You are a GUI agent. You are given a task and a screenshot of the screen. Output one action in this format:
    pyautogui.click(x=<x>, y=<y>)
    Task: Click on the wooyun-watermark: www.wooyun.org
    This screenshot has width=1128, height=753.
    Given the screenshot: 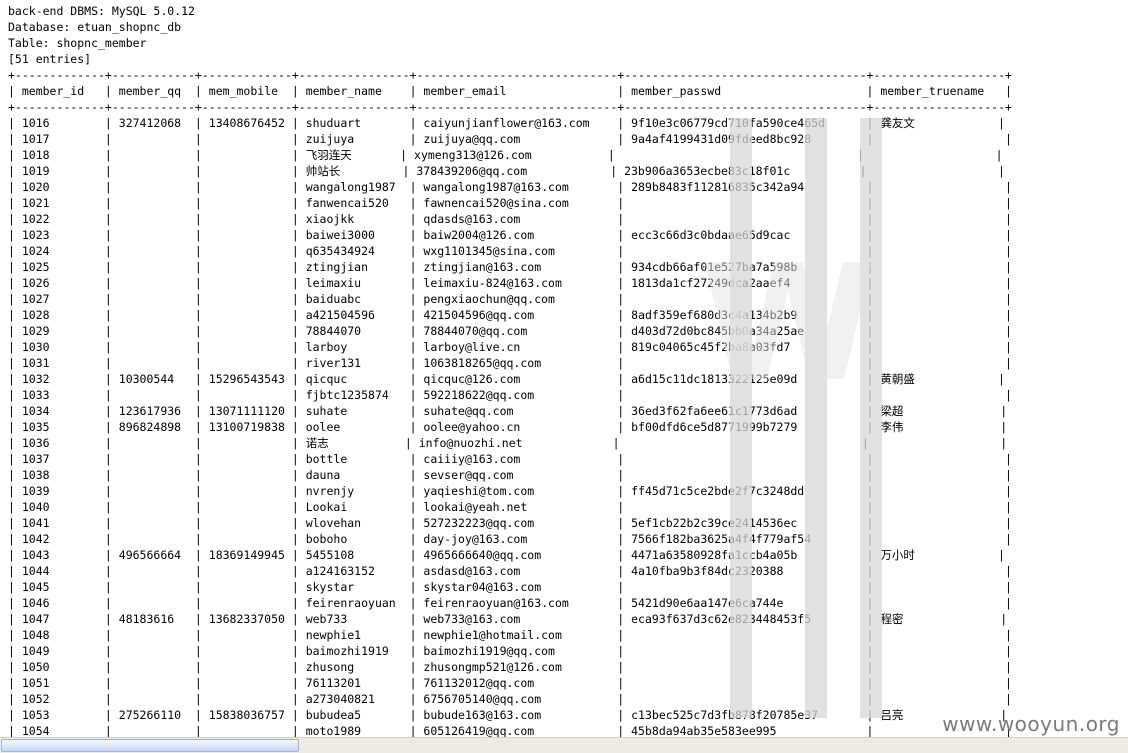 What is the action you would take?
    pyautogui.click(x=1031, y=724)
    